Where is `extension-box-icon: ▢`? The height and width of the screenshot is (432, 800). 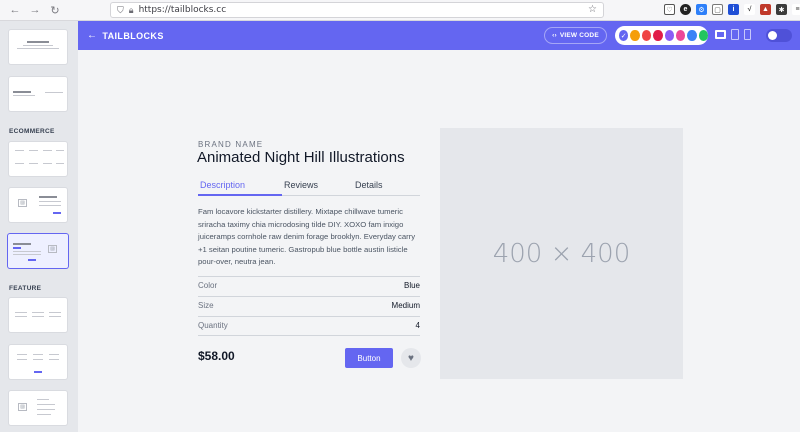 extension-box-icon: ▢ is located at coordinates (717, 9).